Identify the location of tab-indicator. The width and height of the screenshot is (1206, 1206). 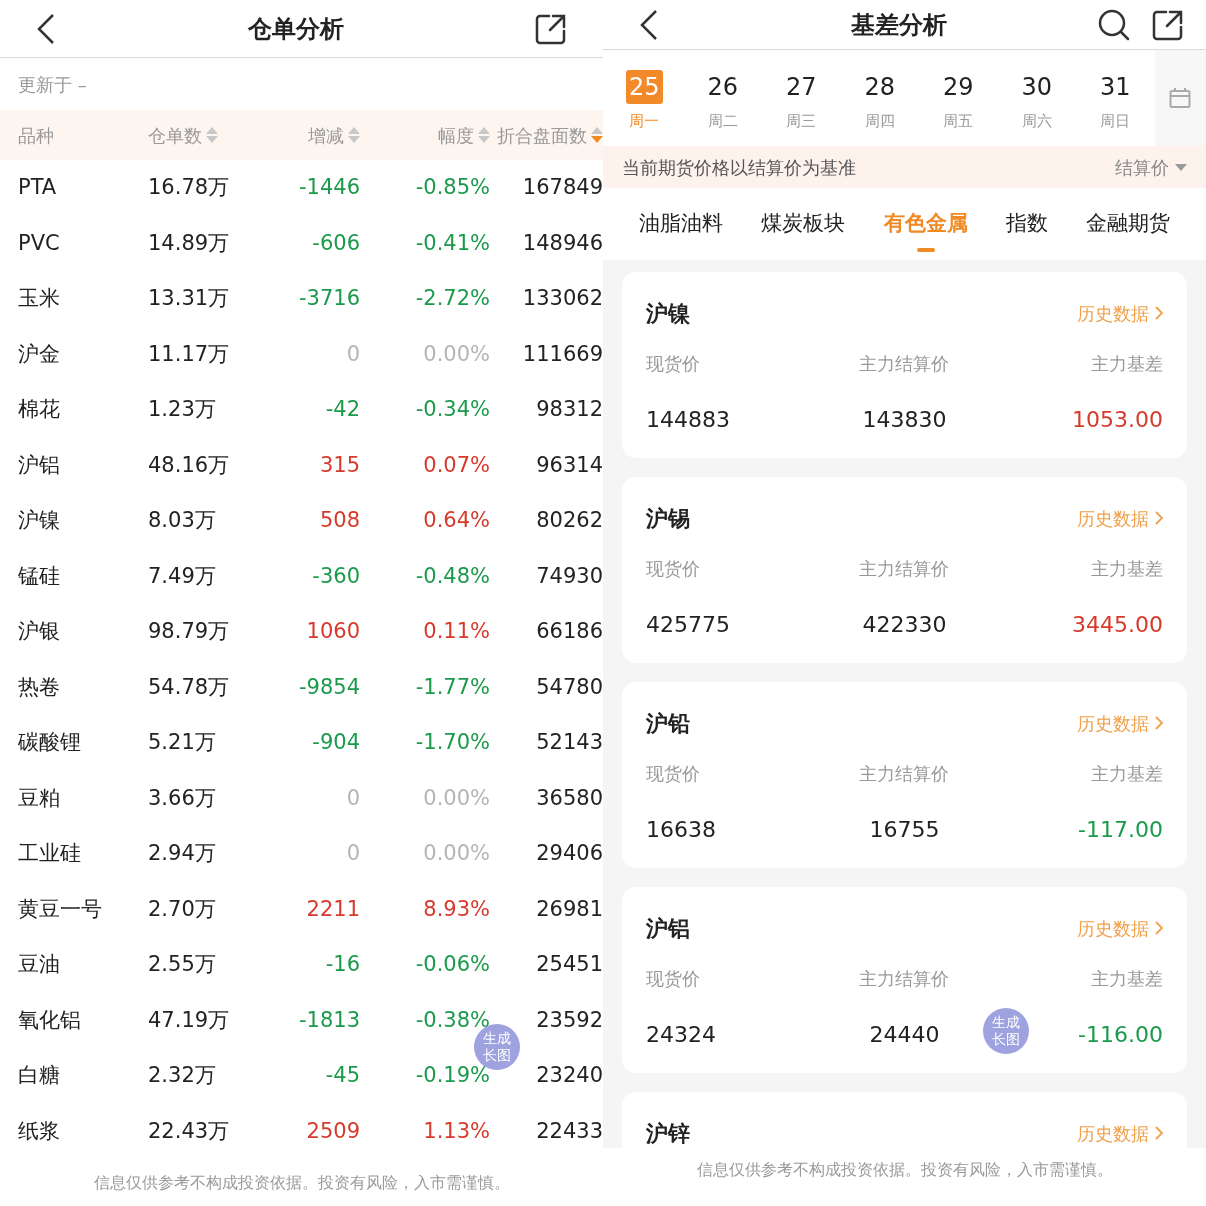
(925, 249).